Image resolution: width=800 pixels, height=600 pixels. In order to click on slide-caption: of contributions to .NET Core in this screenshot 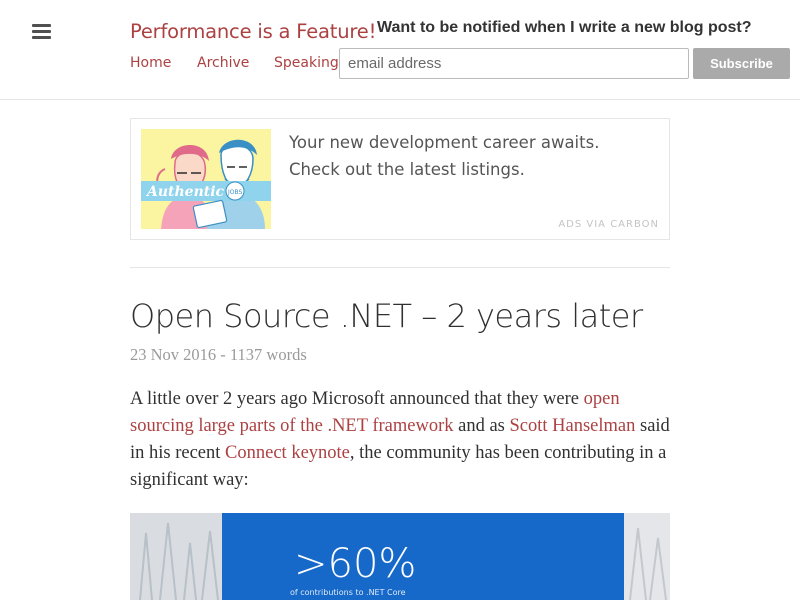, I will do `click(348, 592)`.